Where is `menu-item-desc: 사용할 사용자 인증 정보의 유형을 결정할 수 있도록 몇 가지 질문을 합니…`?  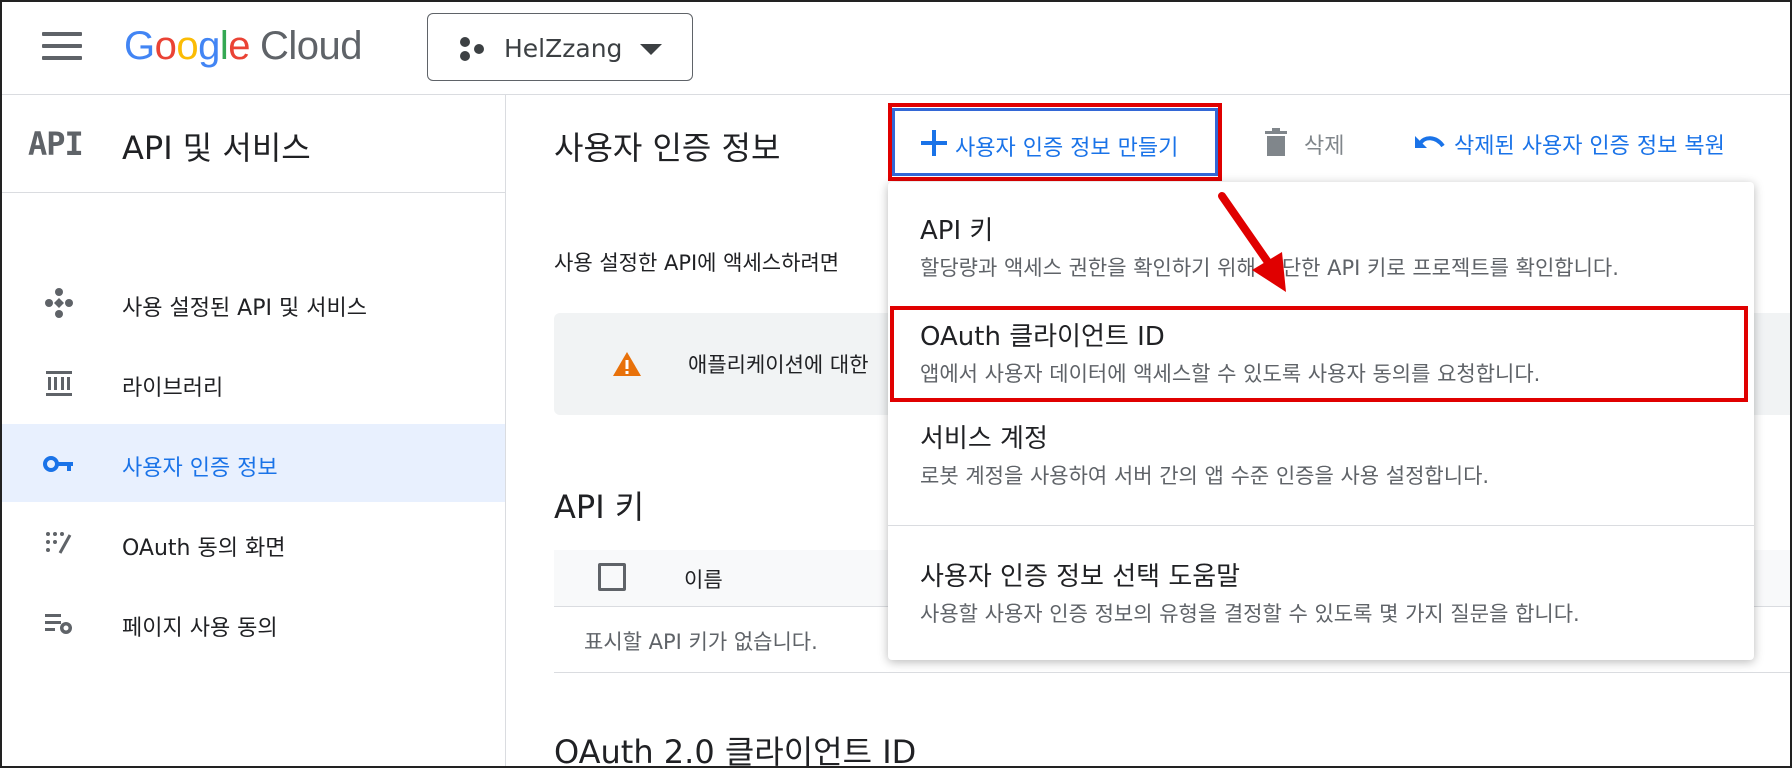 menu-item-desc: 사용할 사용자 인증 정보의 유형을 결정할 수 있도록 몇 가지 질문을 합니… is located at coordinates (1250, 614).